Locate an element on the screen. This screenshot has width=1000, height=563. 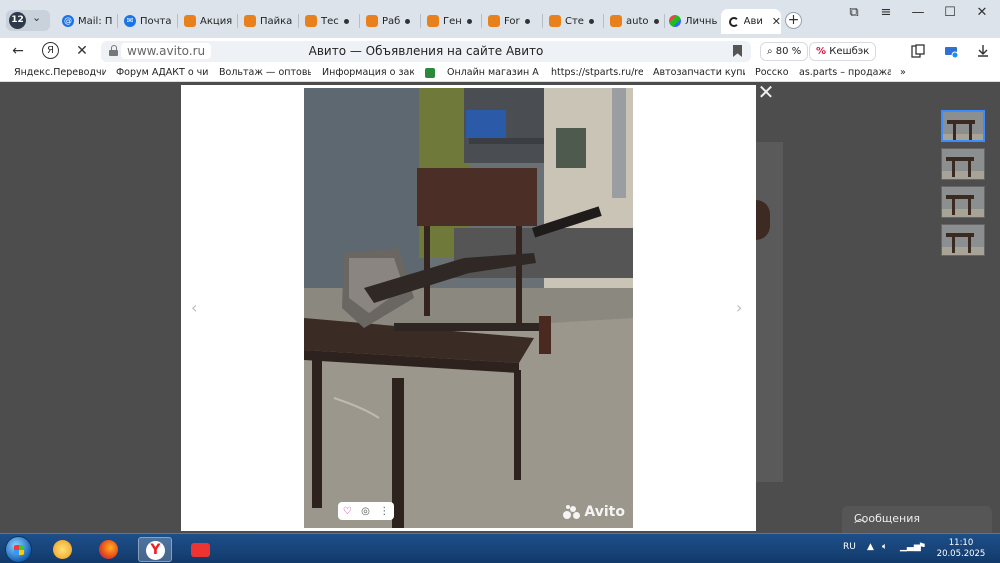
taskbar-keyboard-app is located at coordinates (201, 549).